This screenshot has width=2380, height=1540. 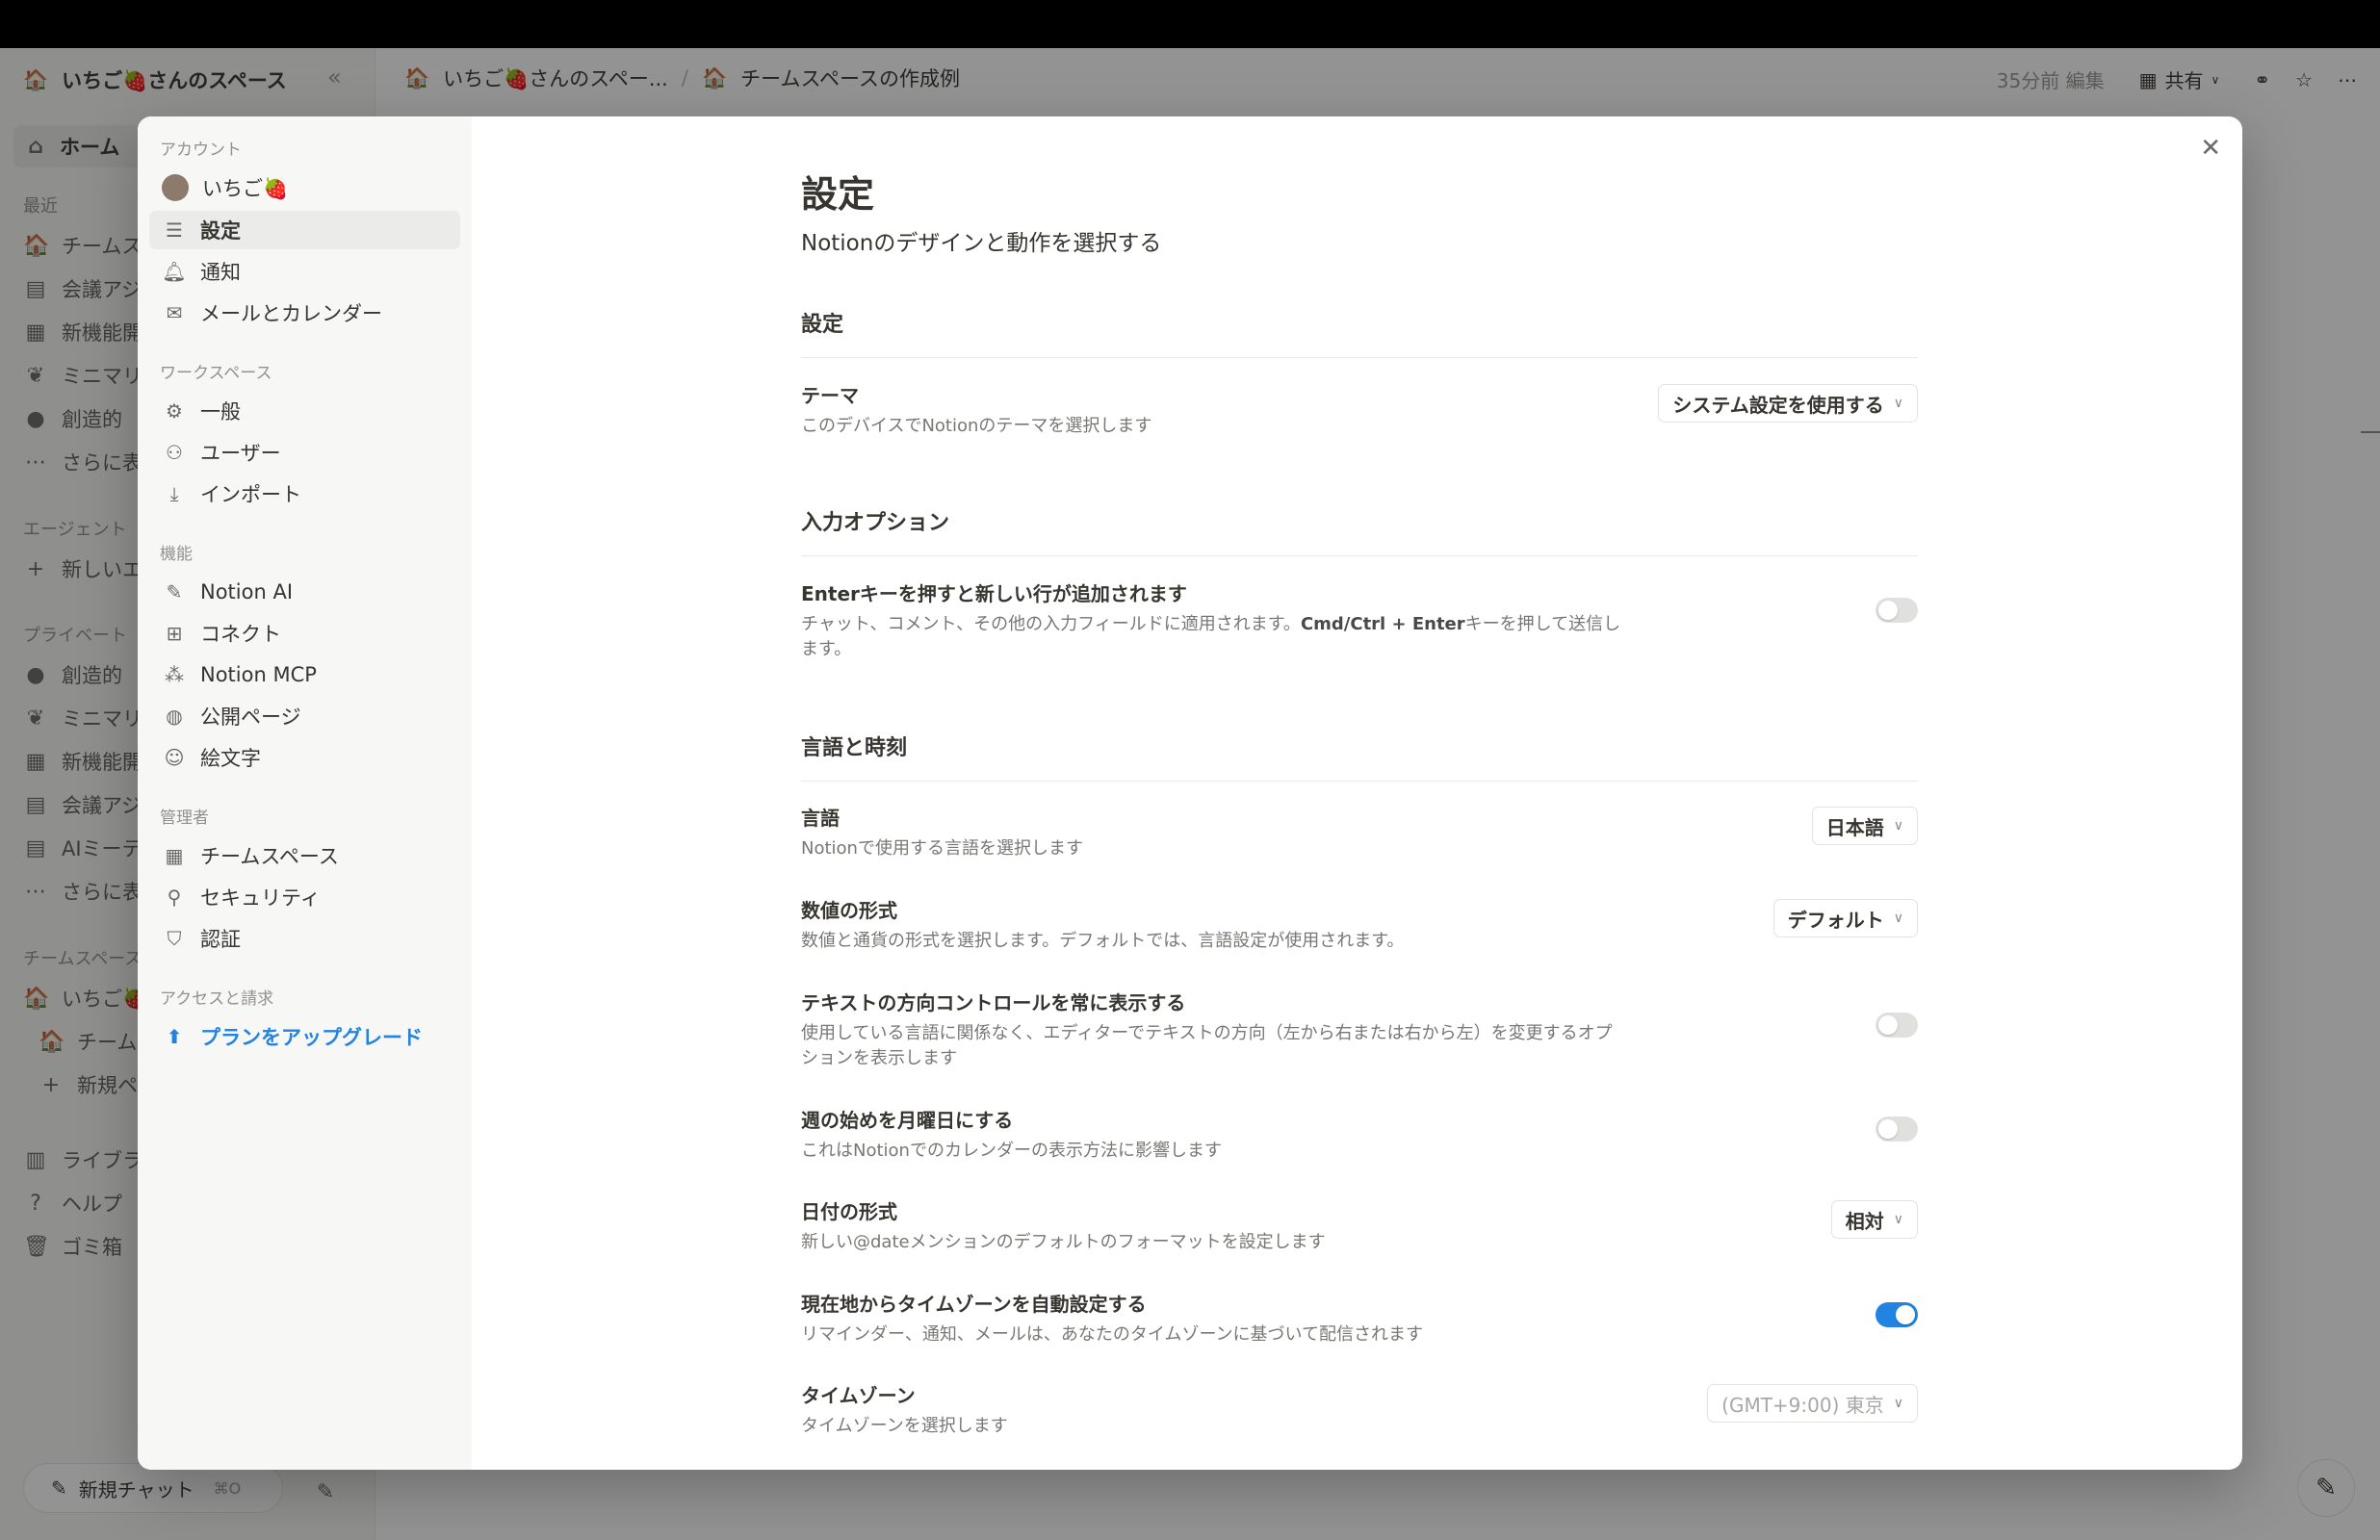 What do you see at coordinates (175, 271) in the screenshot?
I see `bell-icon: 🔔︎` at bounding box center [175, 271].